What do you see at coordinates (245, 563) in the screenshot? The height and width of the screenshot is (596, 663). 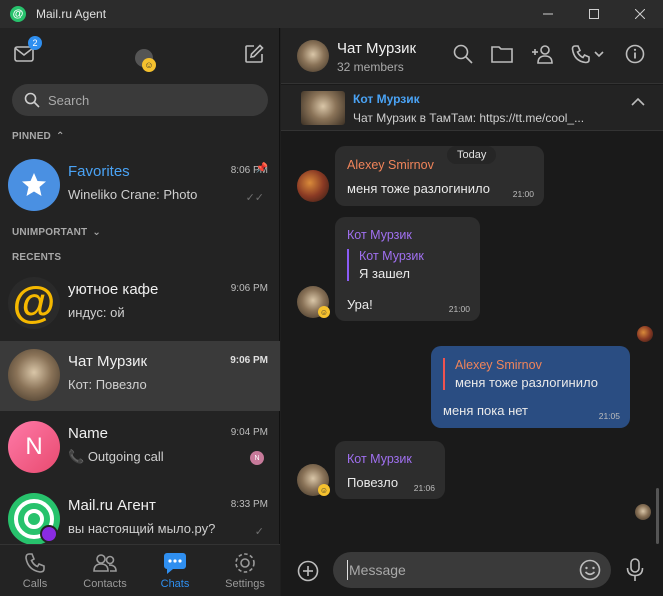 I see `gear-icon` at bounding box center [245, 563].